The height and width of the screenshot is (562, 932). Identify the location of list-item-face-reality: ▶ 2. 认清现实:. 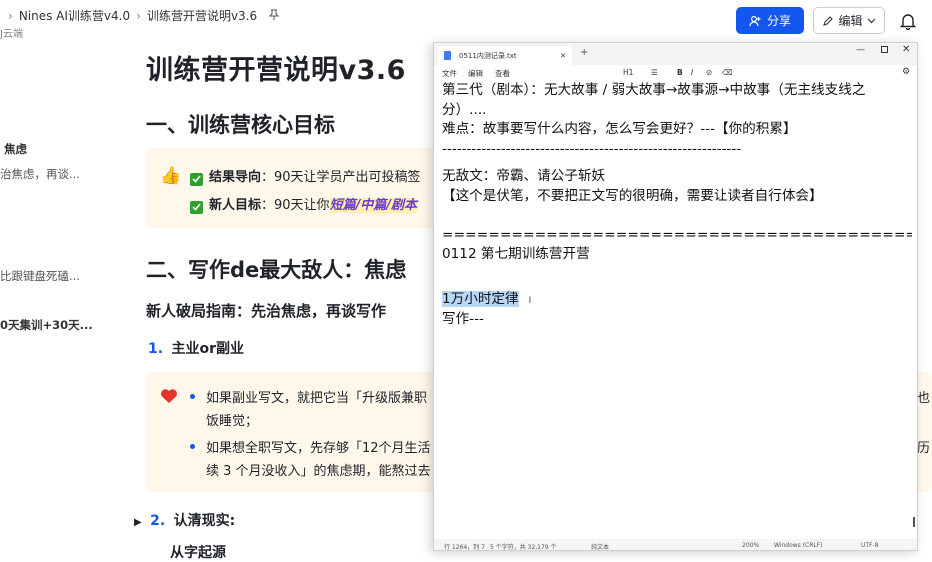
(184, 520).